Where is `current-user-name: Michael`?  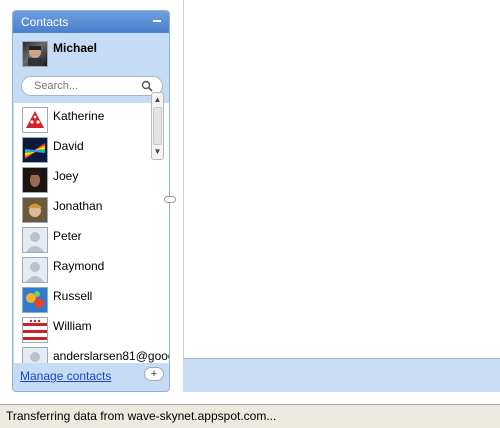 current-user-name: Michael is located at coordinates (75, 48).